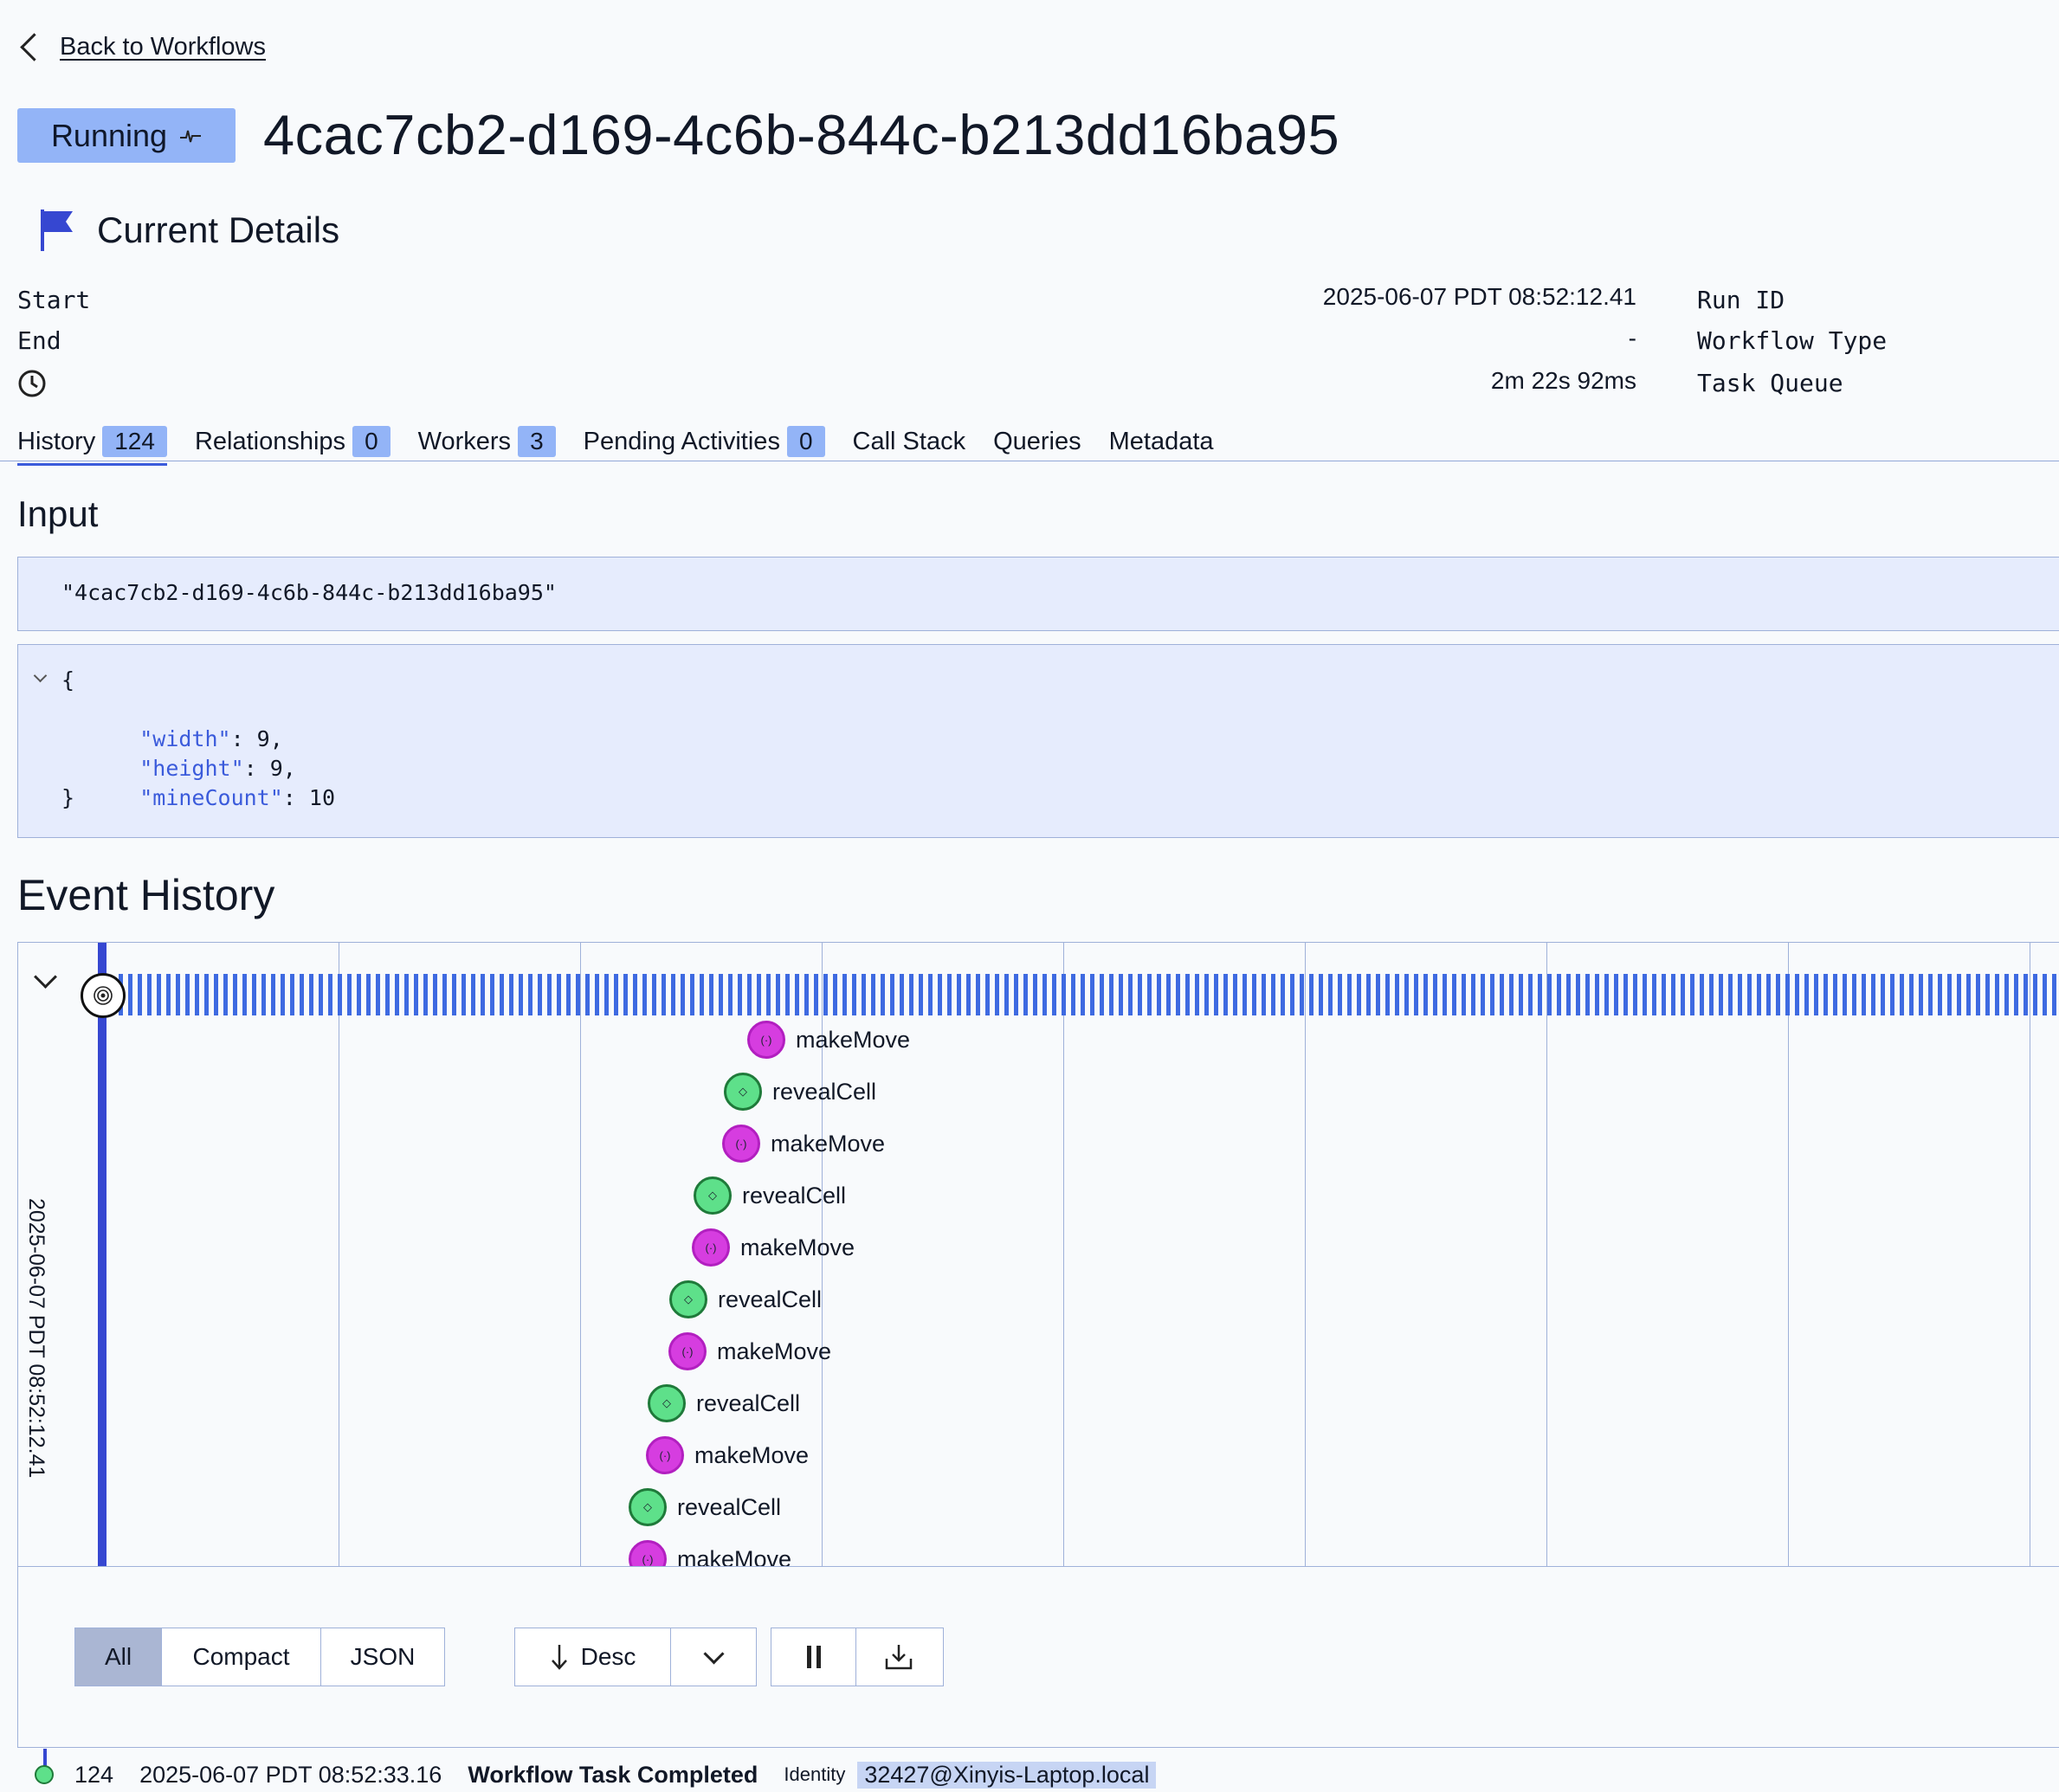  Describe the element at coordinates (1038, 1748) in the screenshot. I see `history-table-divider` at that location.